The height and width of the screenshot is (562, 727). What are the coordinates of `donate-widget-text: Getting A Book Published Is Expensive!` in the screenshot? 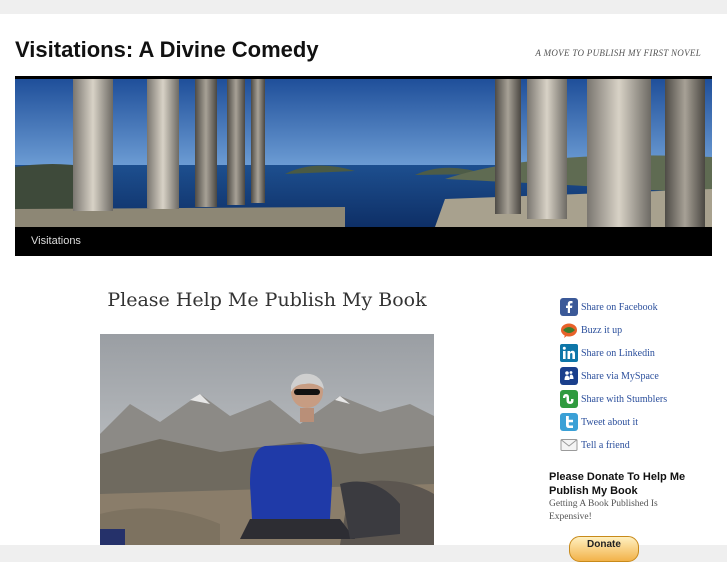 It's located at (603, 510).